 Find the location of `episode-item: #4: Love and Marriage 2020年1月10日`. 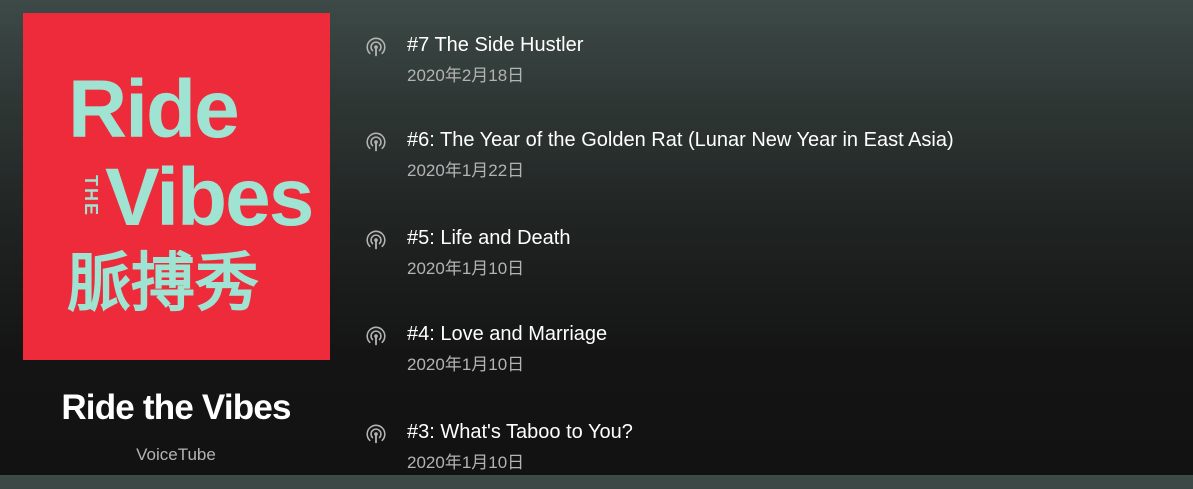

episode-item: #4: Love and Marriage 2020年1月10日 is located at coordinates (765, 356).